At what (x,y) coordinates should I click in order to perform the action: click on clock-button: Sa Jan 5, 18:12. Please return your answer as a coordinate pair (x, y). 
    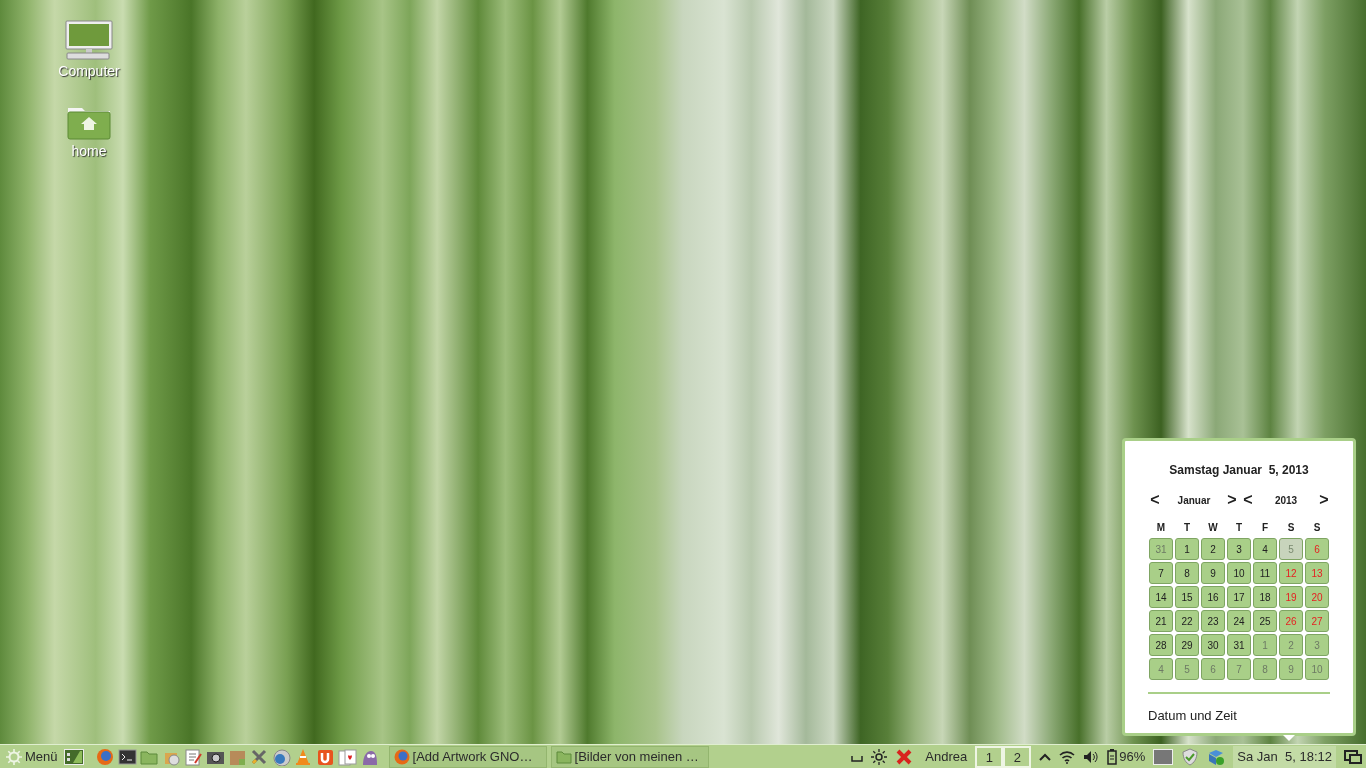
    Looking at the image, I should click on (1284, 756).